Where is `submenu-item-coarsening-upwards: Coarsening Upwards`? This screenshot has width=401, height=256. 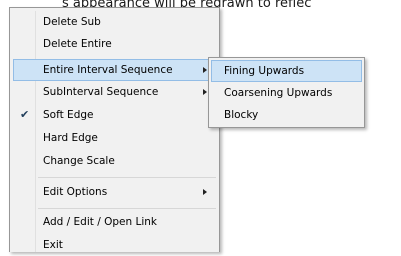
submenu-item-coarsening-upwards: Coarsening Upwards is located at coordinates (286, 93).